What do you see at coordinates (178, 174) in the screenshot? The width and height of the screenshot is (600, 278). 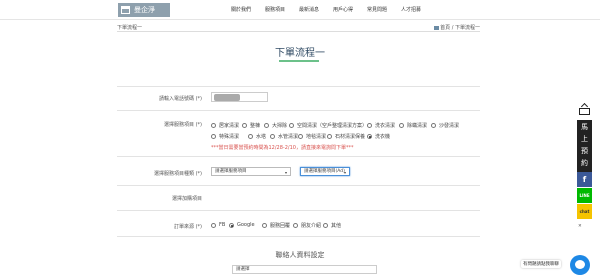 I see `category-label: 選擇服務項目種類 (*)` at bounding box center [178, 174].